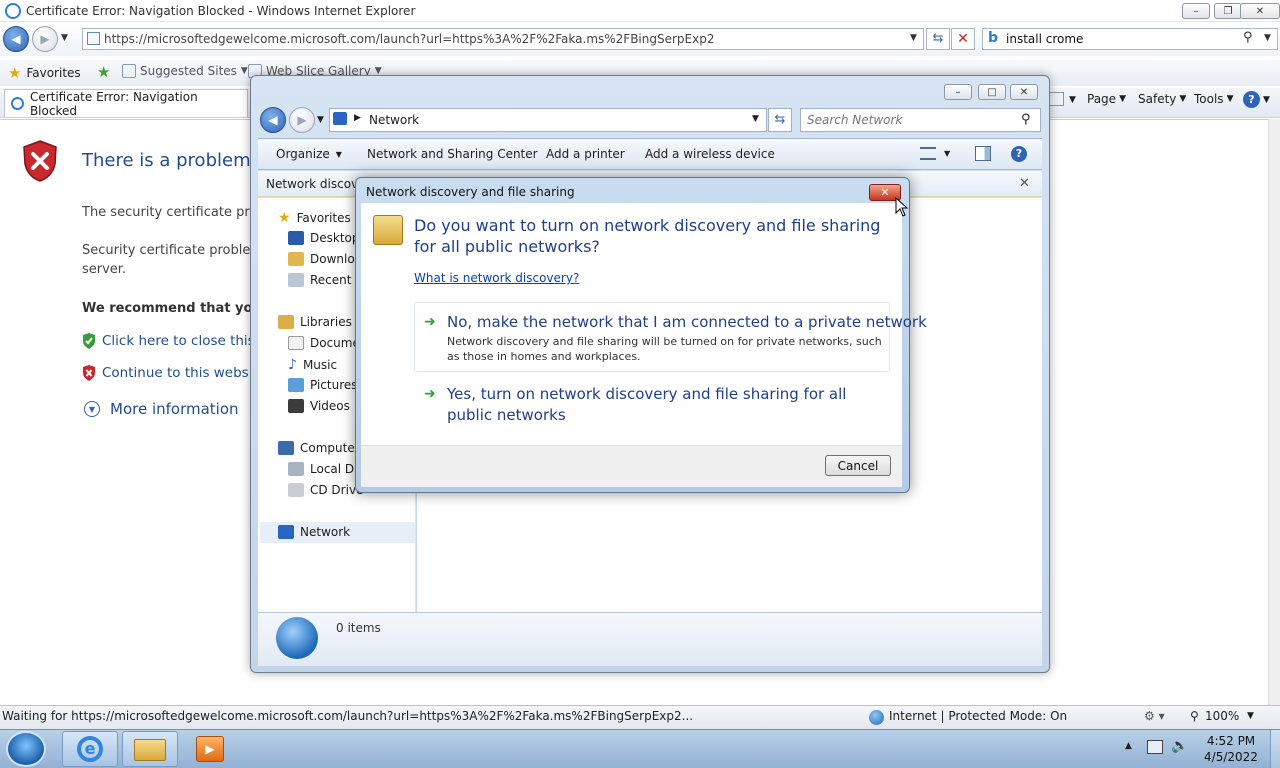  Describe the element at coordinates (296, 280) in the screenshot. I see `recent-places-icon` at that location.